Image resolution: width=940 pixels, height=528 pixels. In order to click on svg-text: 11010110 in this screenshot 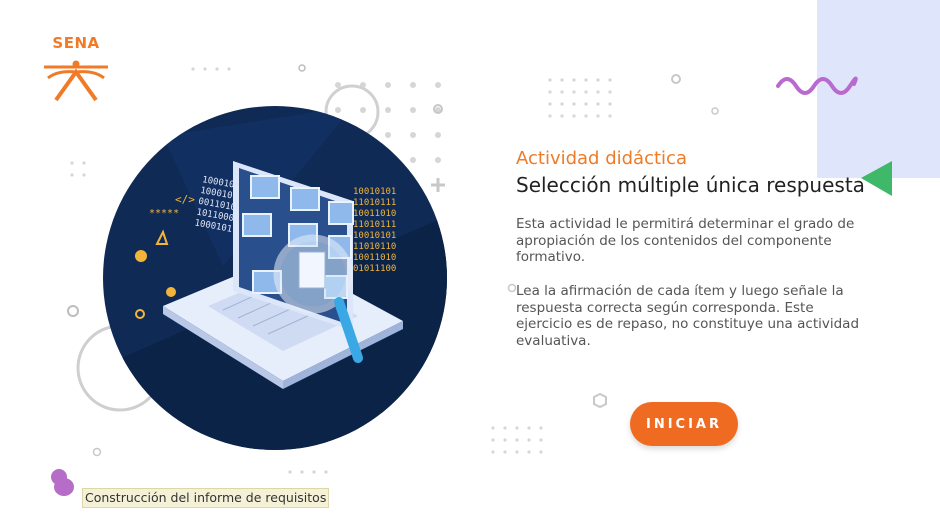, I will do `click(374, 247)`.